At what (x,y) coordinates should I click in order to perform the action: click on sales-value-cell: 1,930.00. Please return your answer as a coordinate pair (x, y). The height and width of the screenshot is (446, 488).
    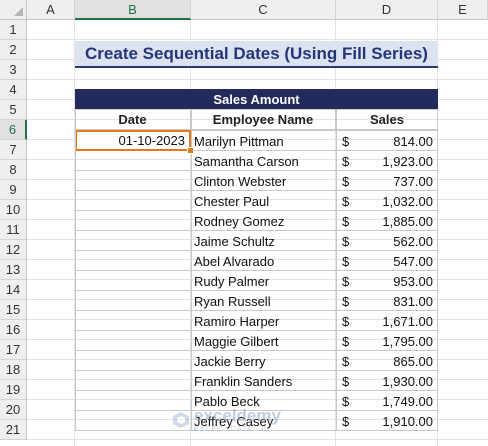
    Looking at the image, I should click on (394, 381).